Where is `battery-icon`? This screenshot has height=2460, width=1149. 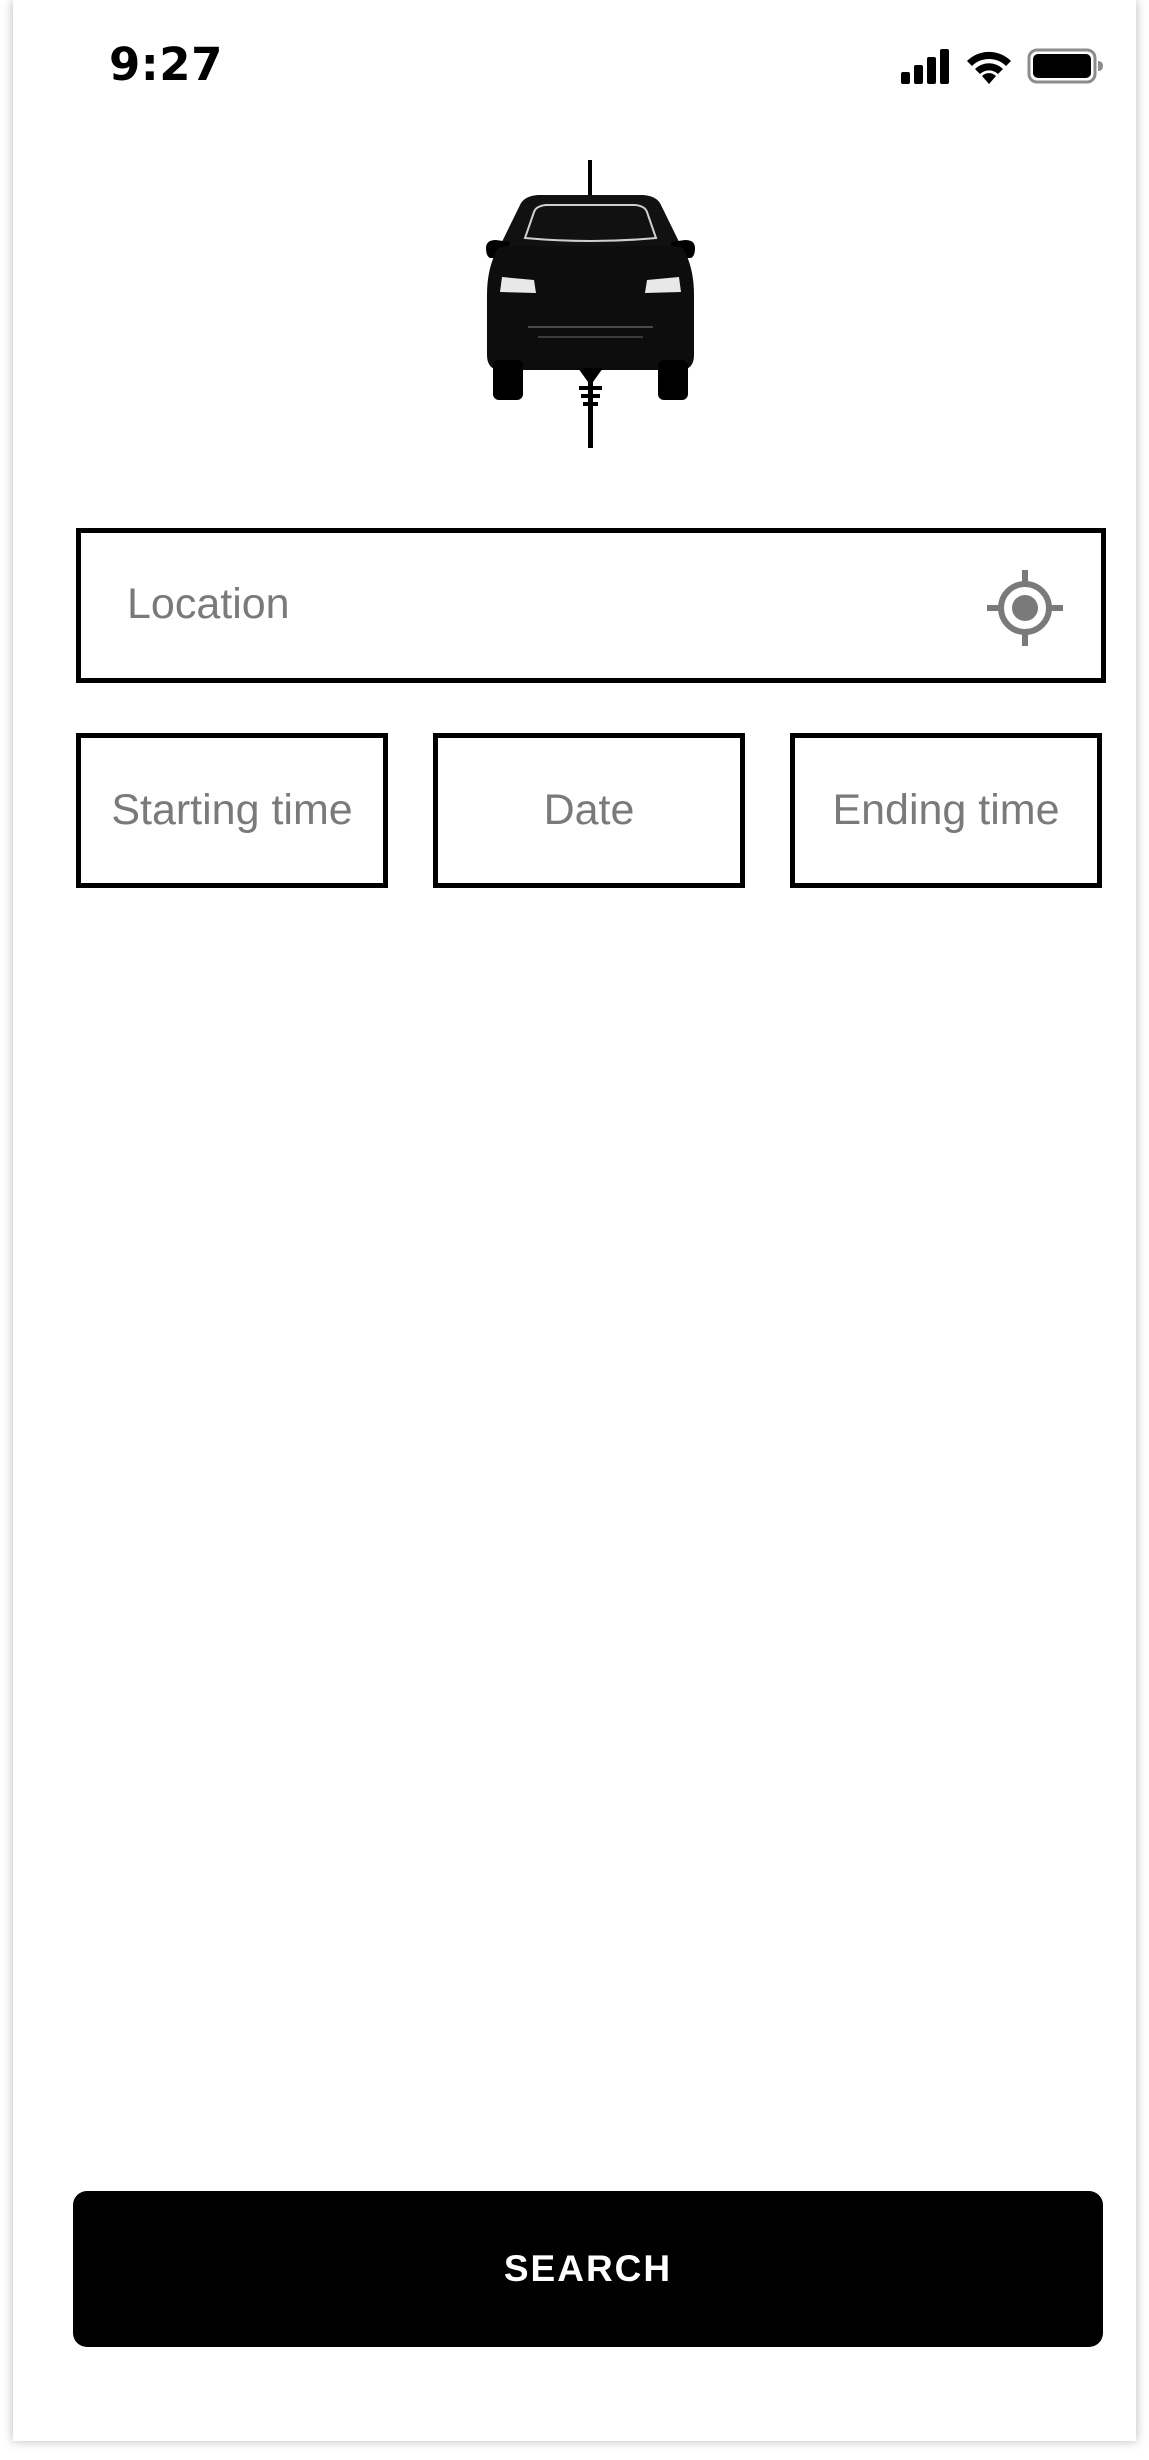 battery-icon is located at coordinates (1065, 66).